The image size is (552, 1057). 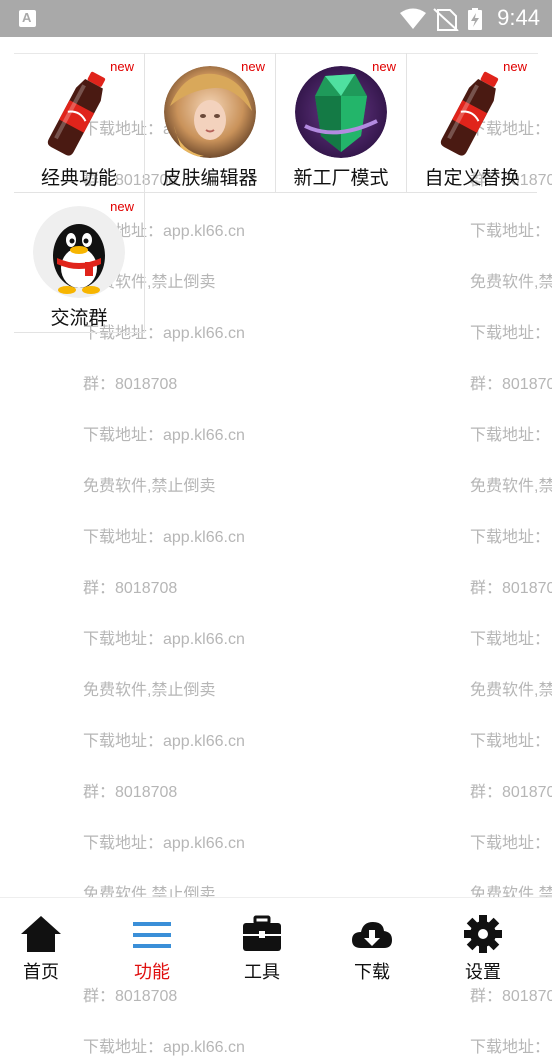 I want to click on app-launcher-icon, so click(x=27, y=18).